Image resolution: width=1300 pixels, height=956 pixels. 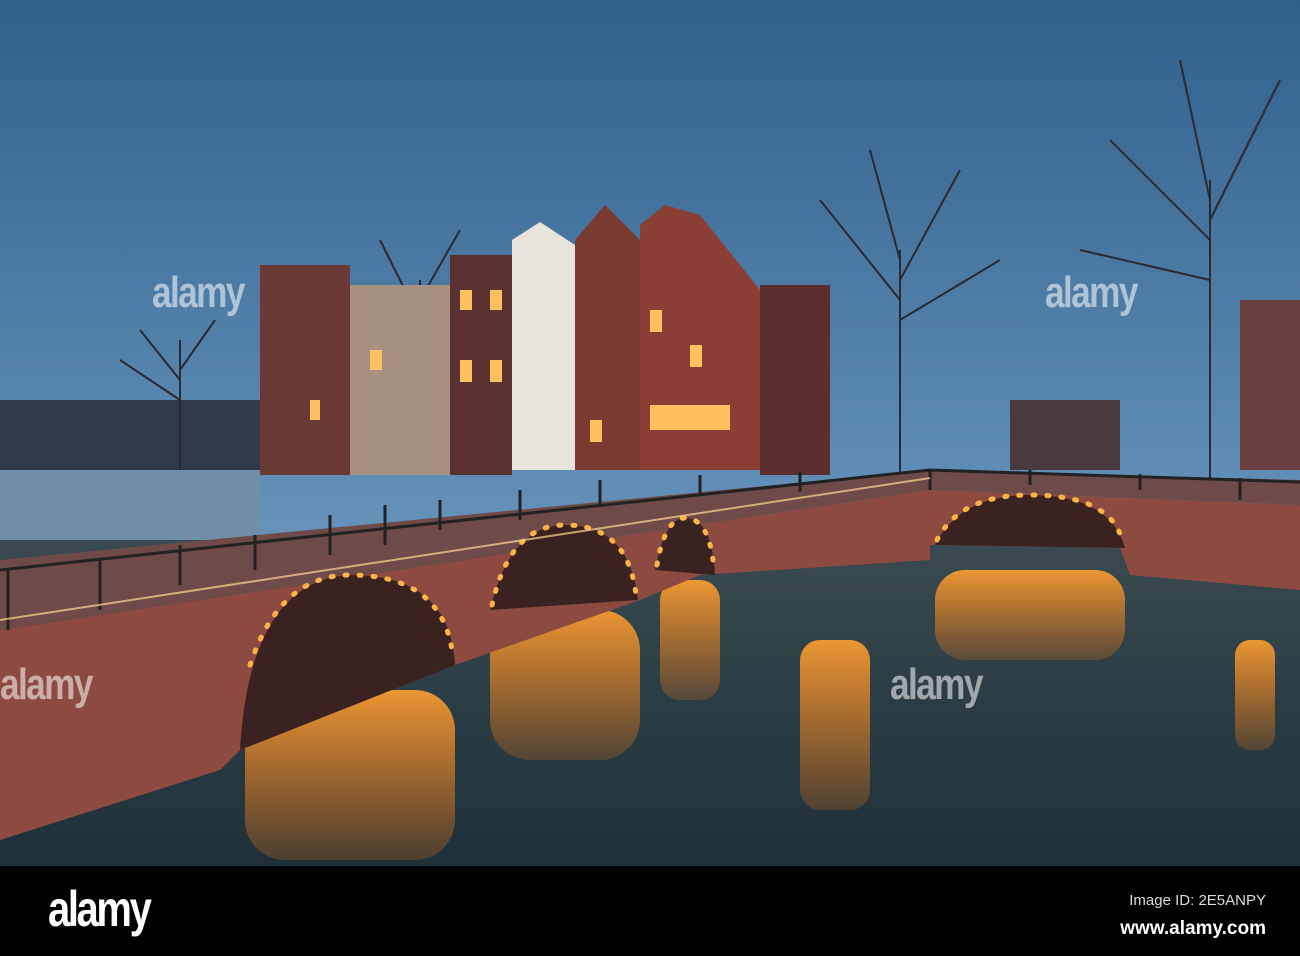 I want to click on footer-bar: alamy Image ID: 2E5ANPY www.alamy.com, so click(x=650, y=911).